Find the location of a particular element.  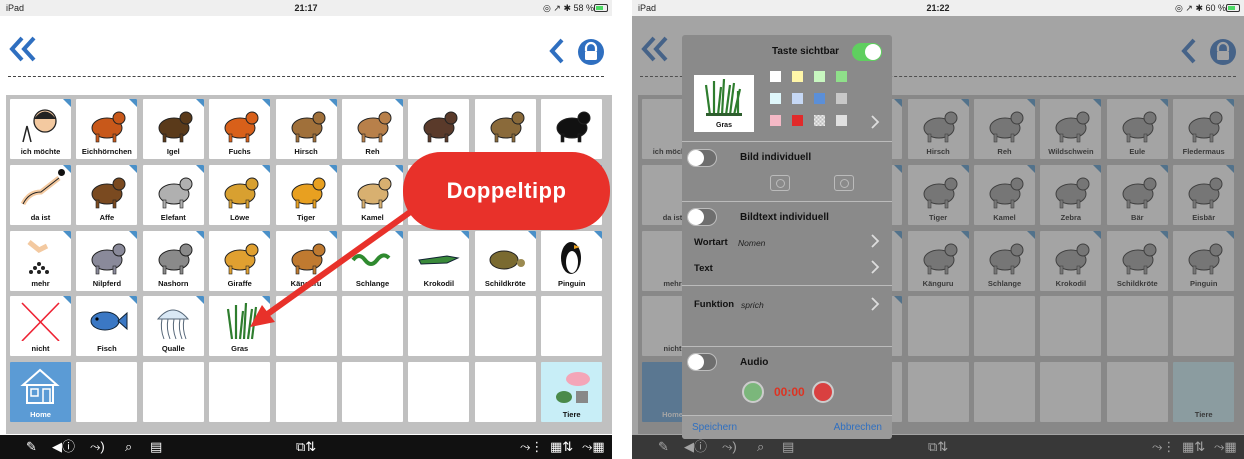

grass-icon is located at coordinates (723, 97).